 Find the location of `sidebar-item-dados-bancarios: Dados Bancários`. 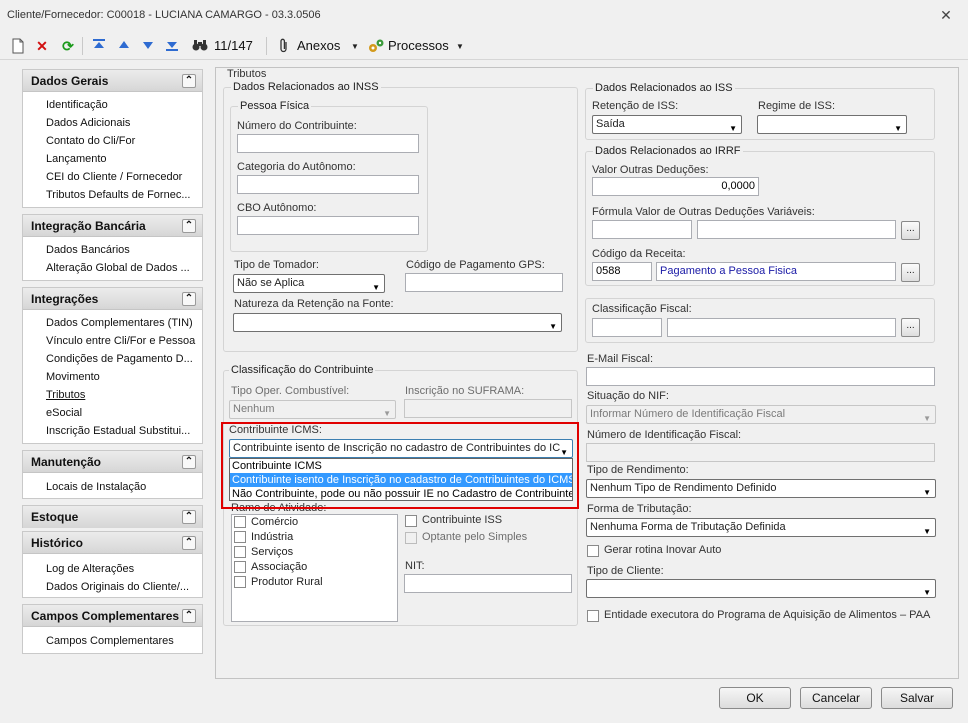

sidebar-item-dados-bancarios: Dados Bancários is located at coordinates (112, 250).